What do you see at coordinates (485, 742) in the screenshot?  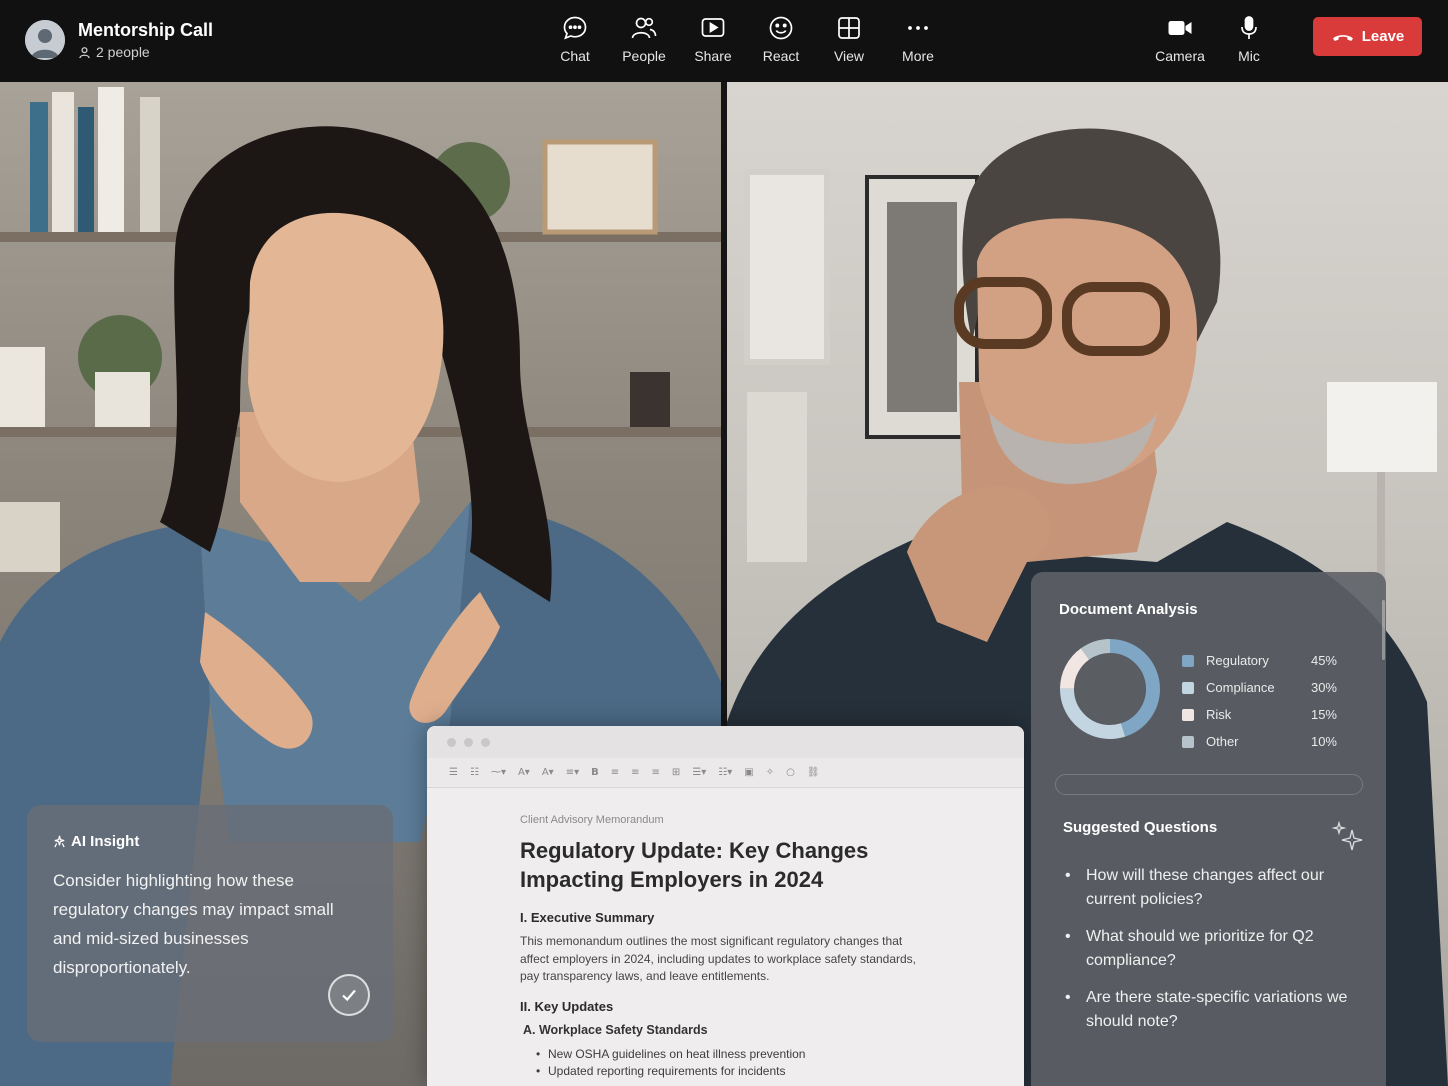 I see `window-maximize-dot` at bounding box center [485, 742].